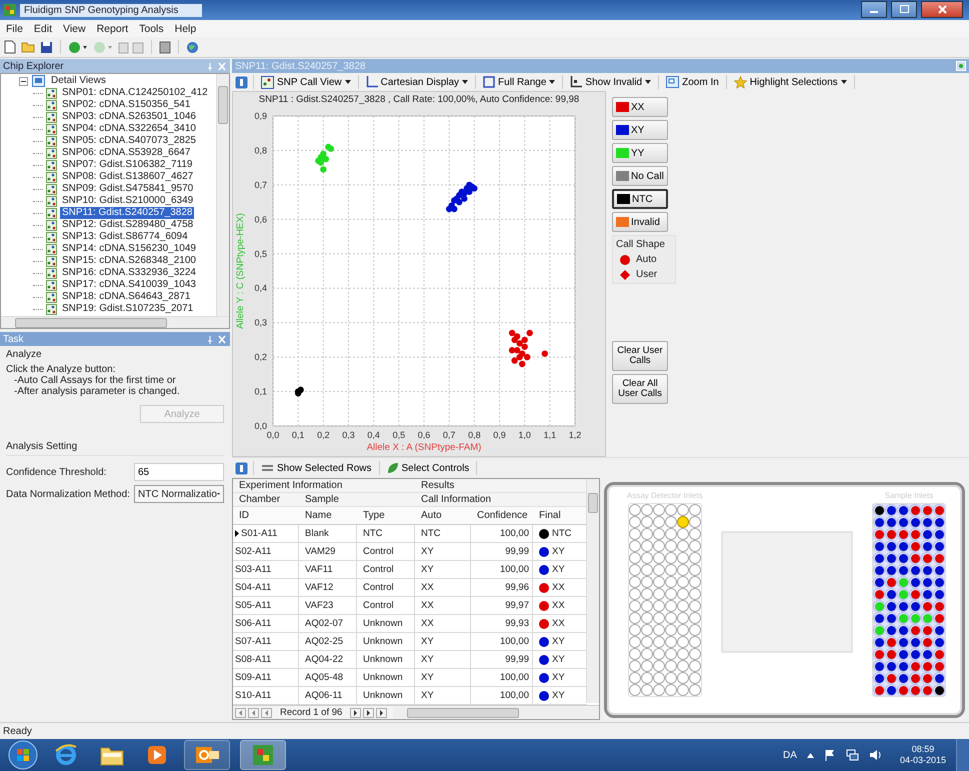  Describe the element at coordinates (129, 273) in the screenshot. I see `tree-item: SNP16: cDNA.S332936_3224` at that location.